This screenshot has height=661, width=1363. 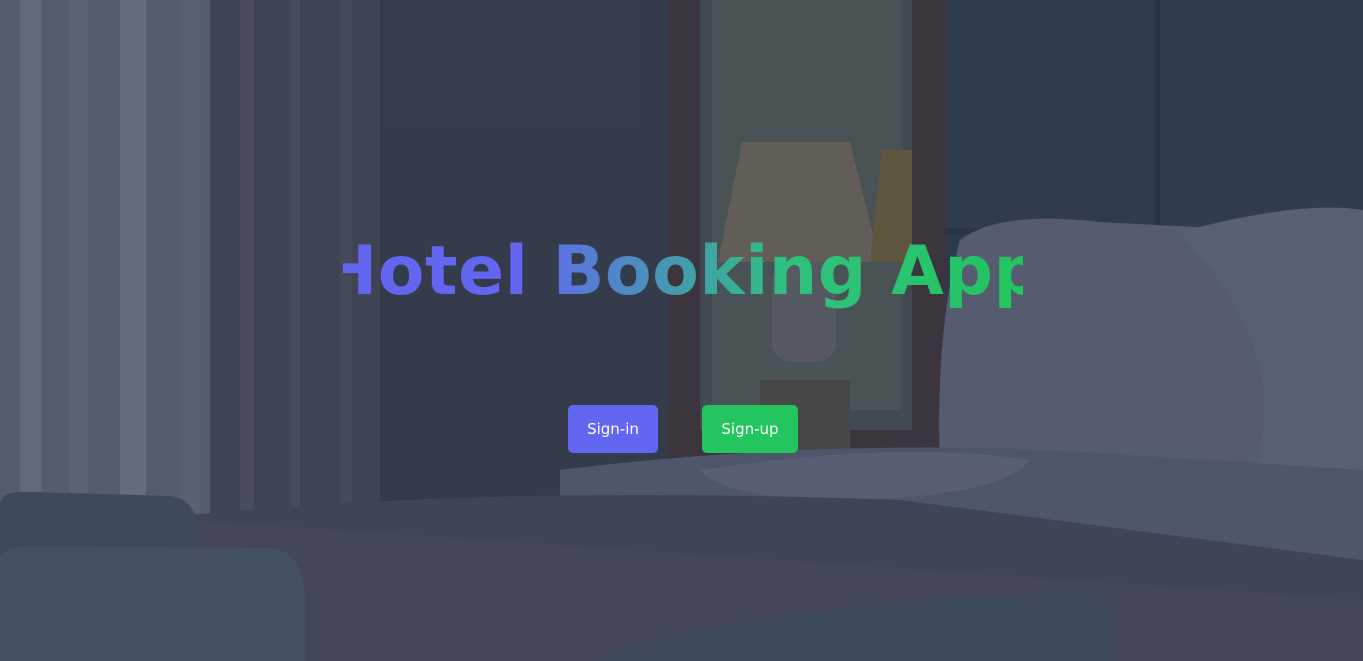 What do you see at coordinates (681, 272) in the screenshot?
I see `page-title: Hotel Booking App` at bounding box center [681, 272].